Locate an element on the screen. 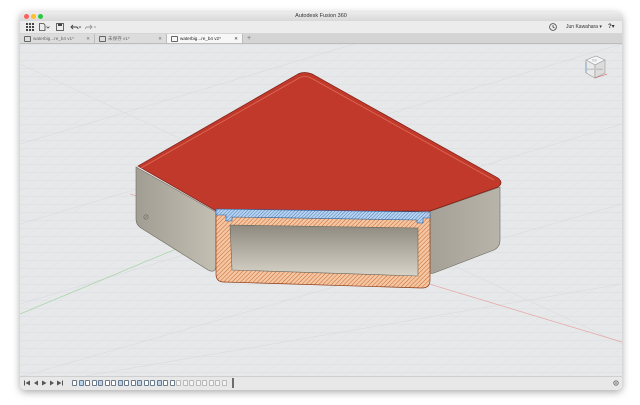  redo-icon is located at coordinates (91, 27).